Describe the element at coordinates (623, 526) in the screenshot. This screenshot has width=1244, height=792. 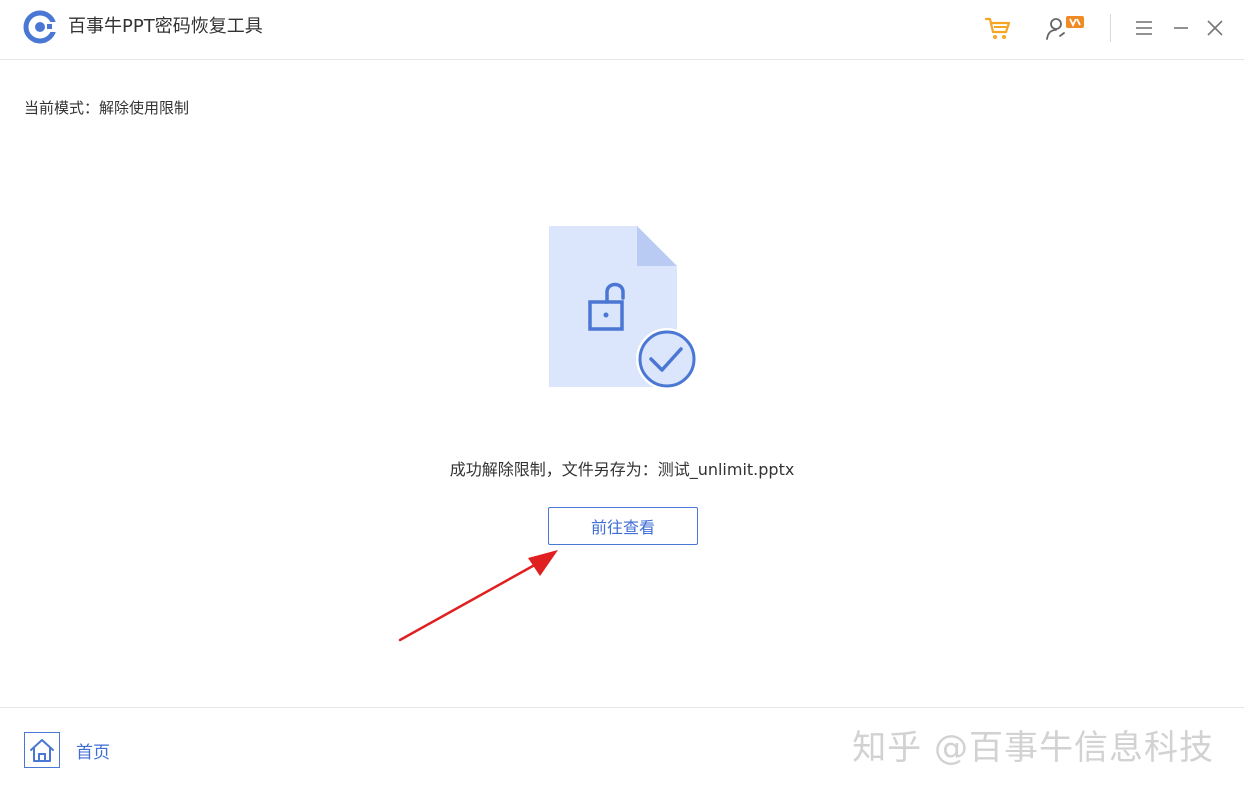
I see `open-file-button: 前往查看` at that location.